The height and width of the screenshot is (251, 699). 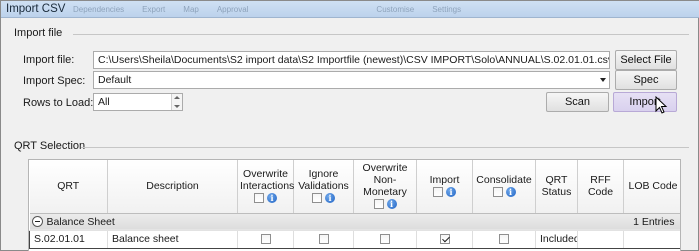 What do you see at coordinates (354, 239) in the screenshot?
I see `table-row: S.02.01.01 Balance sheet Included` at bounding box center [354, 239].